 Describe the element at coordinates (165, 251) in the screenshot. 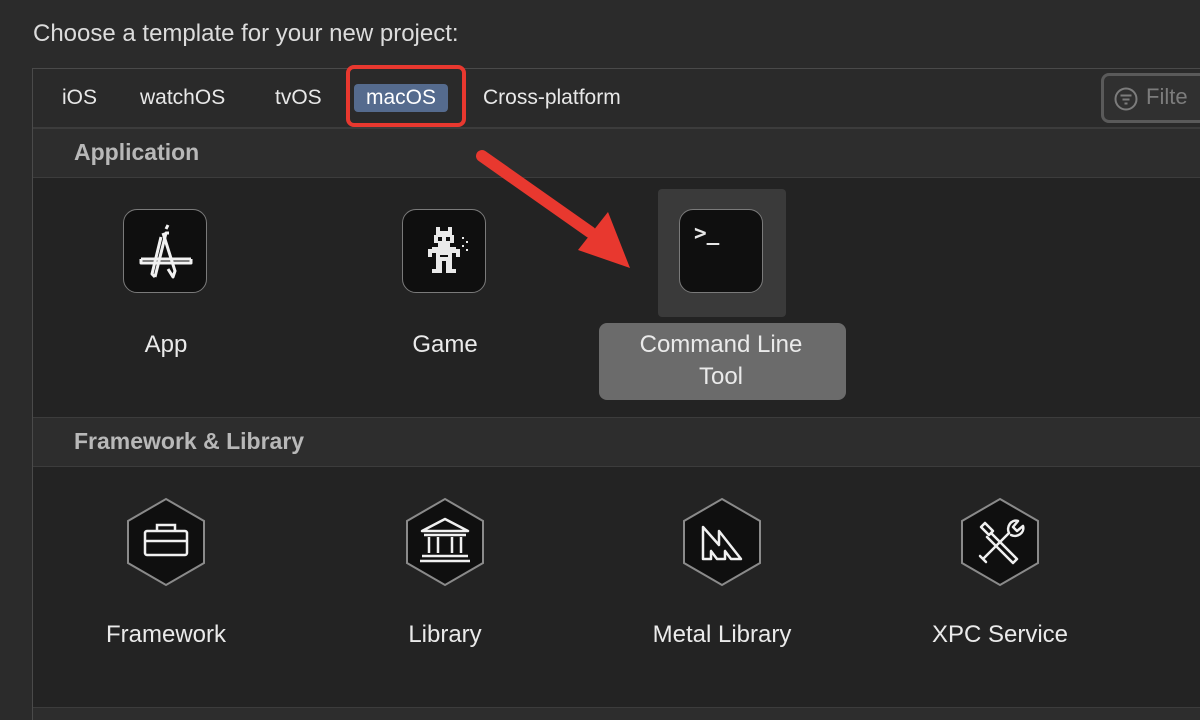

I see `app-store-a-icon` at that location.